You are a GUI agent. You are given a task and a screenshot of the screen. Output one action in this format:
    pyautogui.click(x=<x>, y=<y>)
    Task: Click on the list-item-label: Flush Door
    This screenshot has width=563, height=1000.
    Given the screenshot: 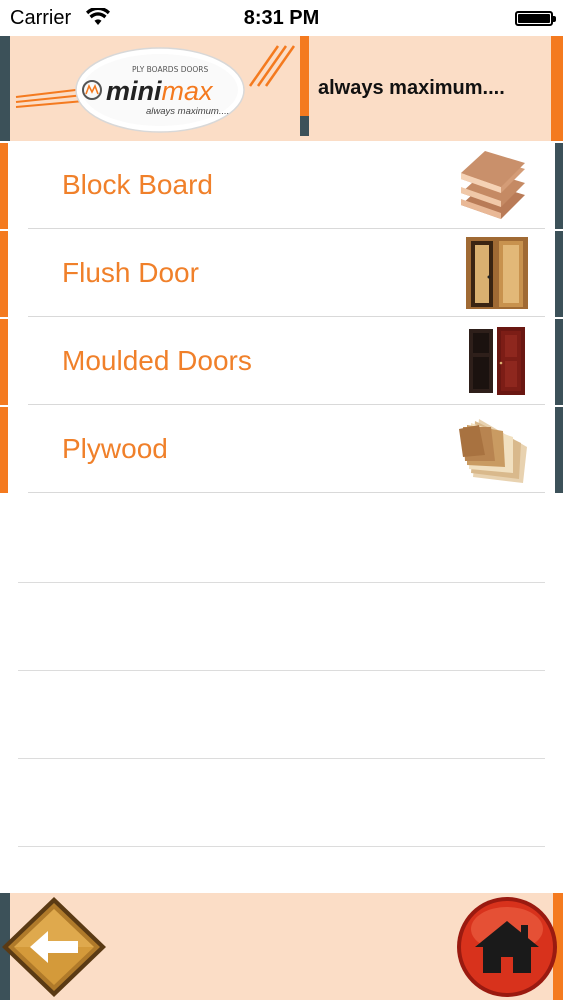 What is the action you would take?
    pyautogui.click(x=130, y=272)
    